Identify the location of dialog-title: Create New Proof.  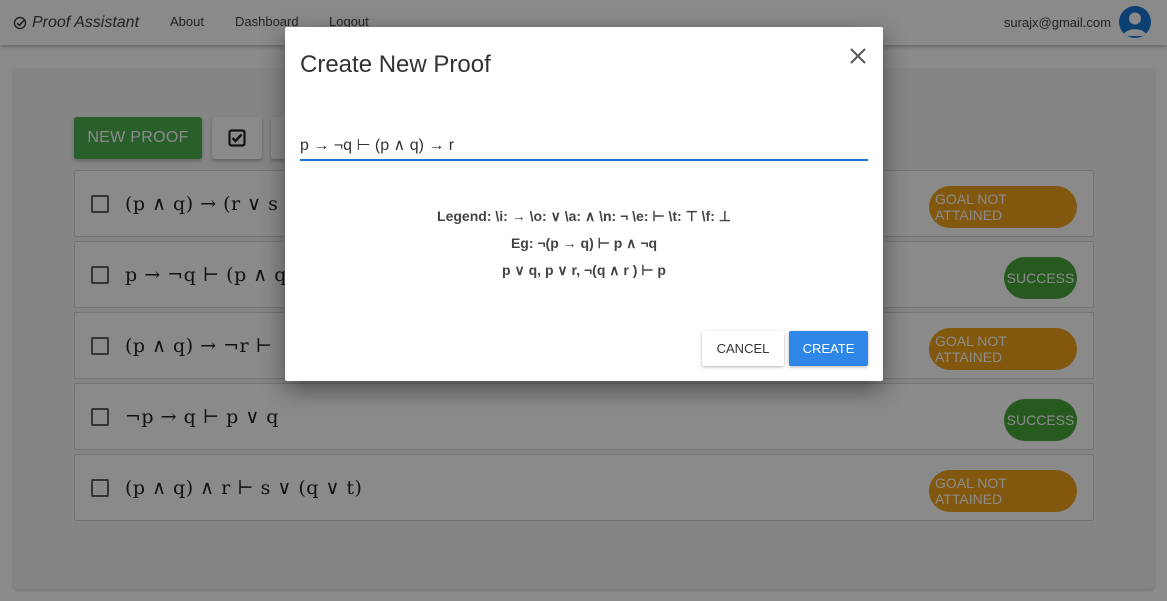
(395, 64).